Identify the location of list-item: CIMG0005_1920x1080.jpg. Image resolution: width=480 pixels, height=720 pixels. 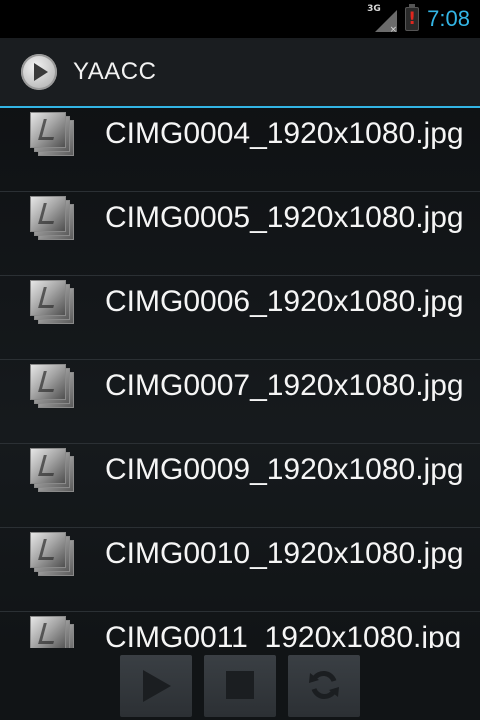
(240, 234).